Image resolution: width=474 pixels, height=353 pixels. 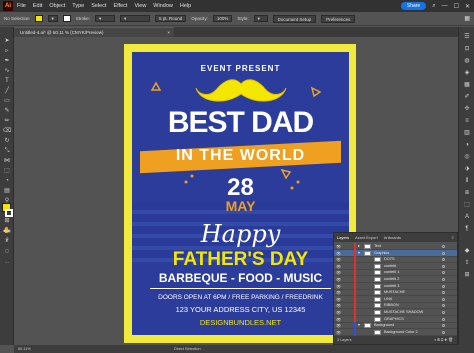 What do you see at coordinates (467, 275) in the screenshot?
I see `artboards-icon: ⊞` at bounding box center [467, 275].